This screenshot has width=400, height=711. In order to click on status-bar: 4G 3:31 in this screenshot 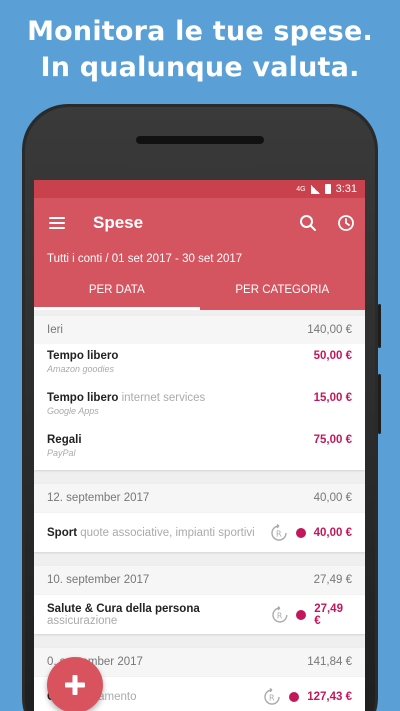, I will do `click(199, 189)`.